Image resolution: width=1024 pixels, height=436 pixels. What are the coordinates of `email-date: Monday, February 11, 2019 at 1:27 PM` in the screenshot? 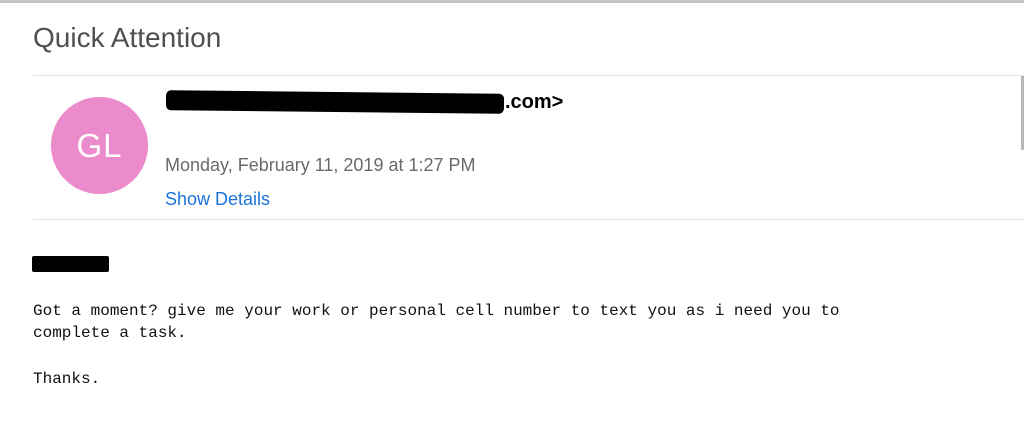 It's located at (320, 165).